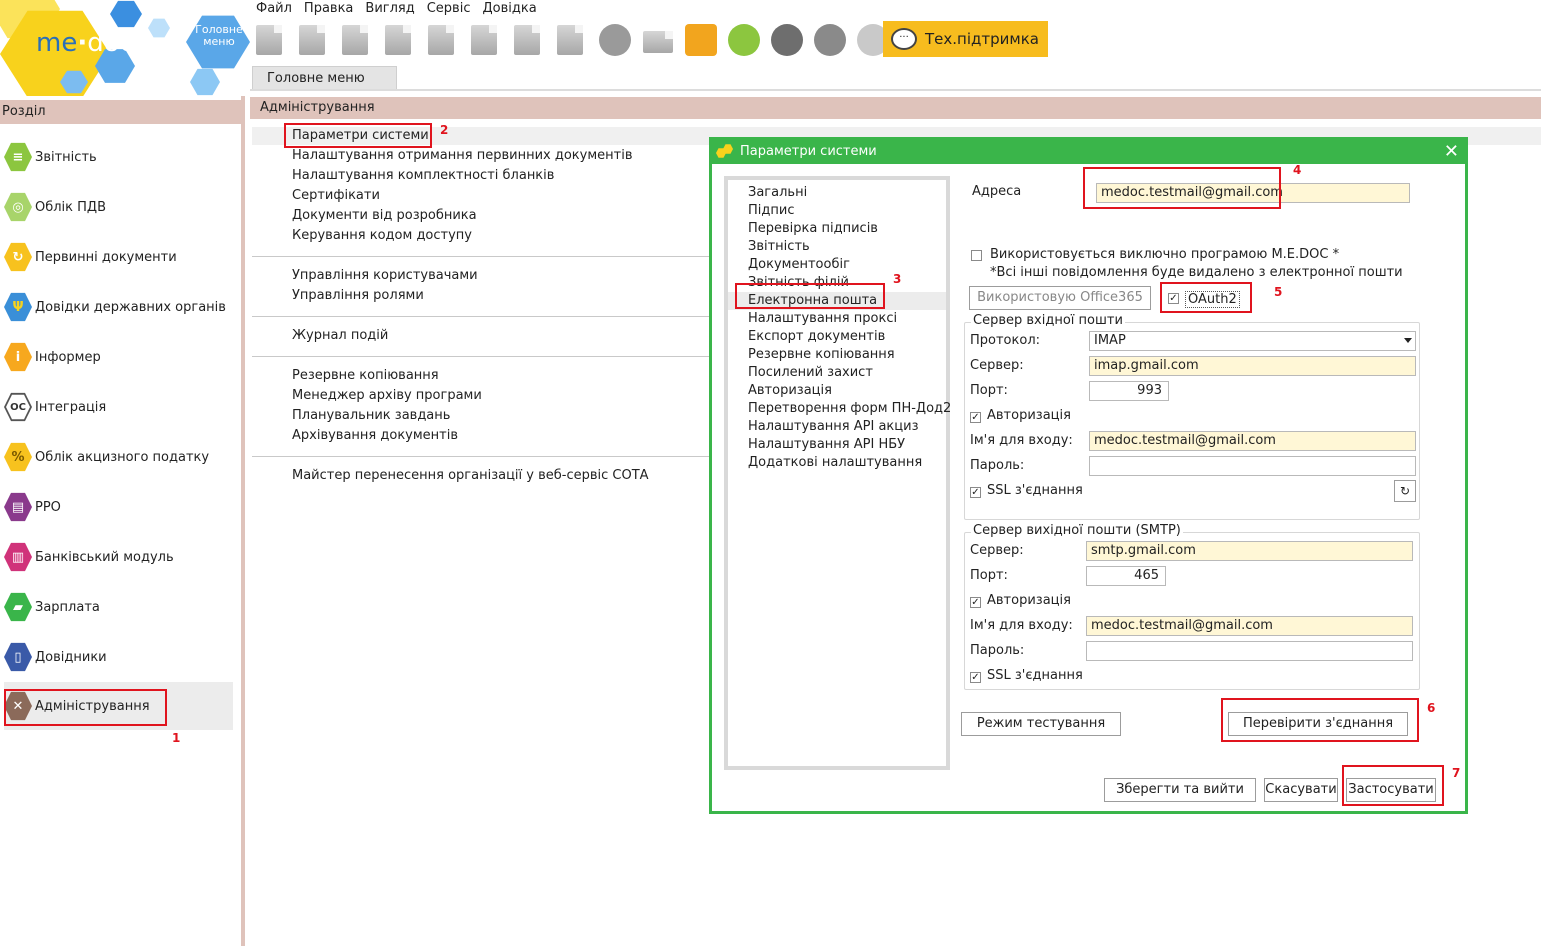 The height and width of the screenshot is (946, 1541). What do you see at coordinates (1041, 724) in the screenshot?
I see `test-mode-button: Режим тестування` at bounding box center [1041, 724].